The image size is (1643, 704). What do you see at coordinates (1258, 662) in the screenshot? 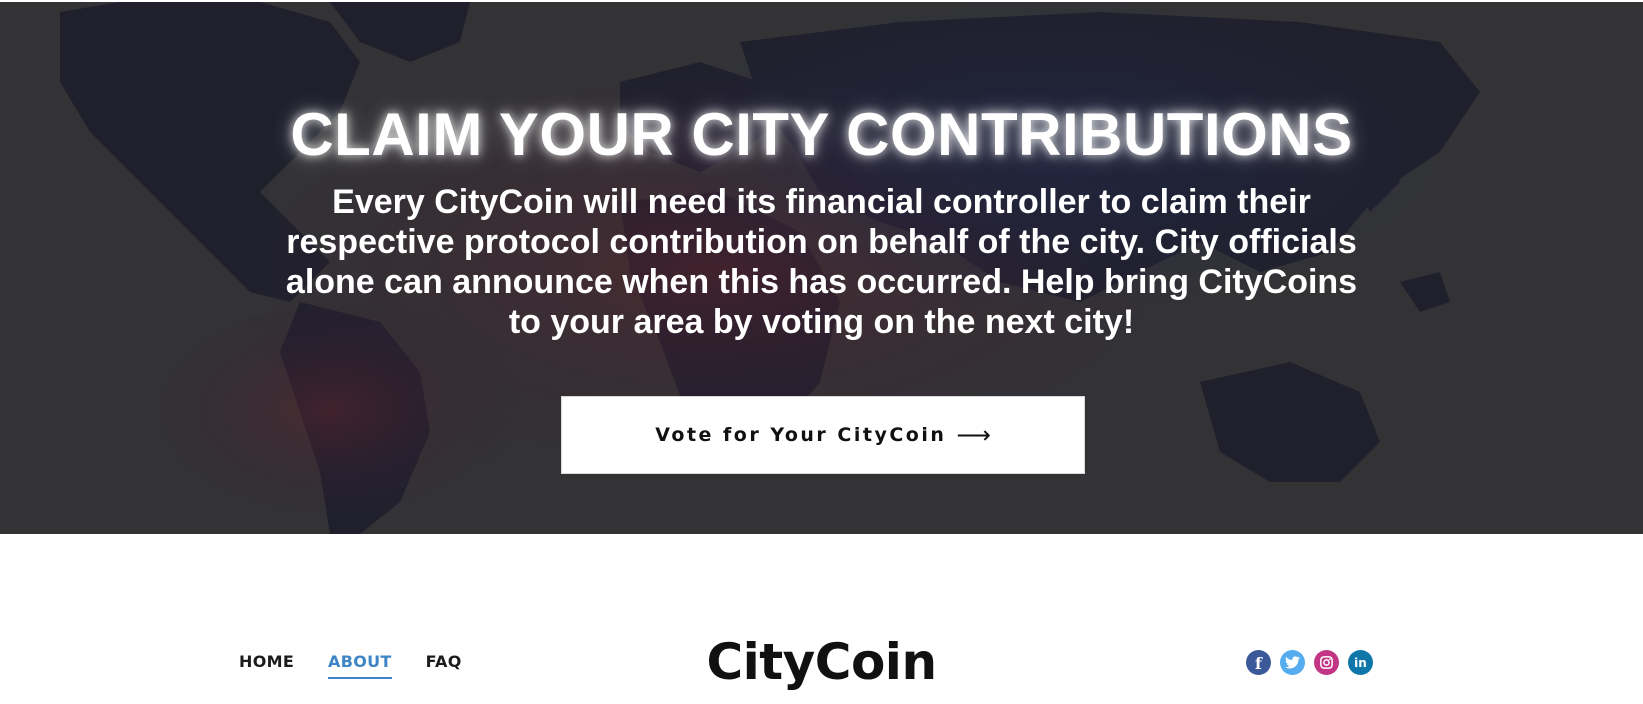
I see `facebook-icon: f` at bounding box center [1258, 662].